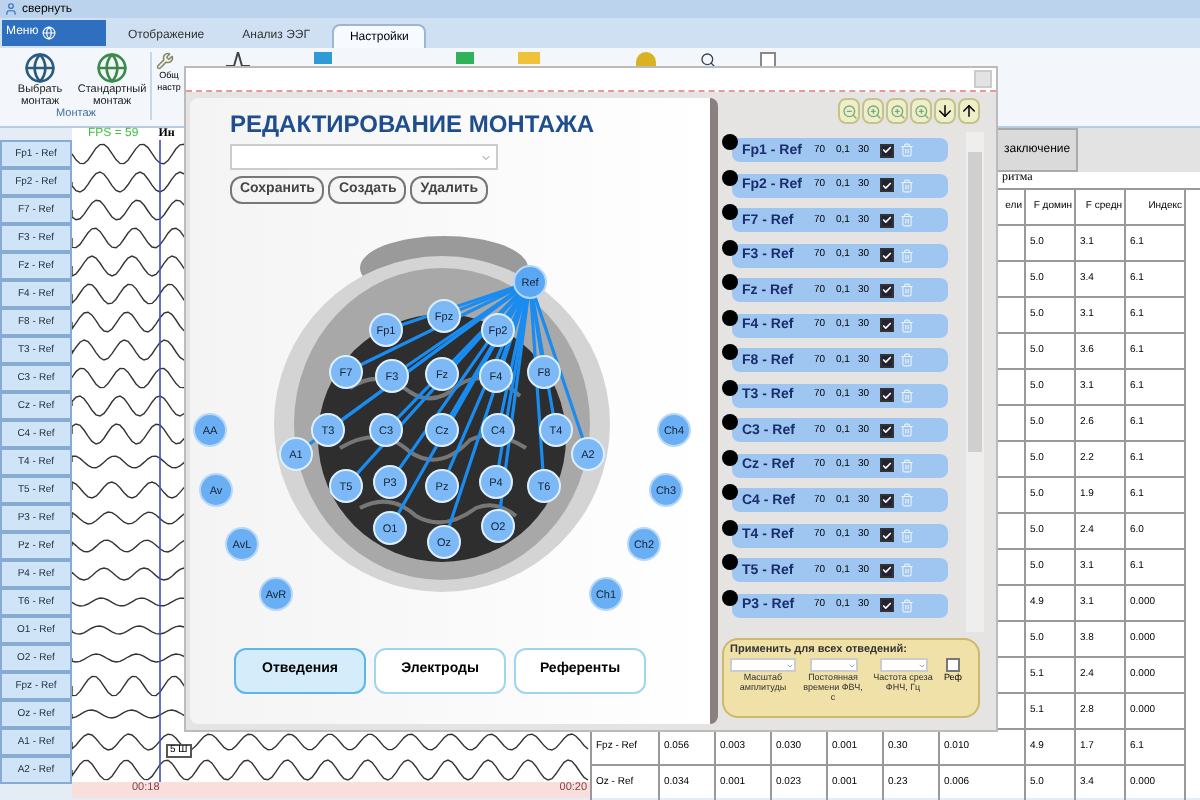  I want to click on arrow-down-icon, so click(945, 111).